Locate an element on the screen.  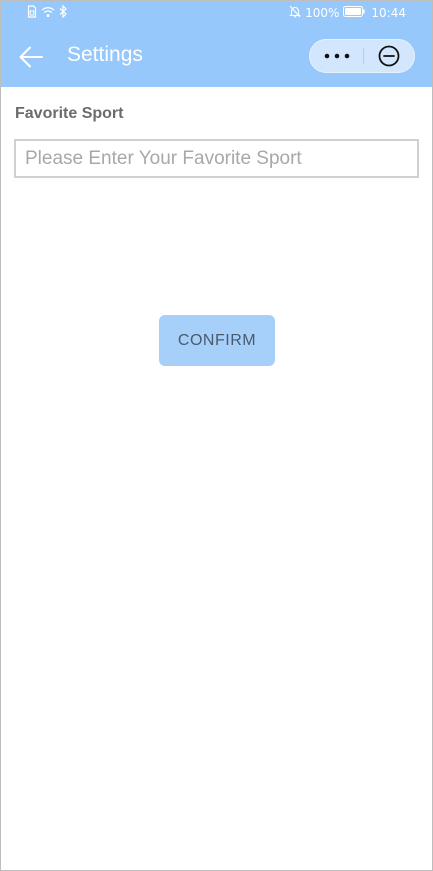
mini-program-capsule is located at coordinates (362, 56).